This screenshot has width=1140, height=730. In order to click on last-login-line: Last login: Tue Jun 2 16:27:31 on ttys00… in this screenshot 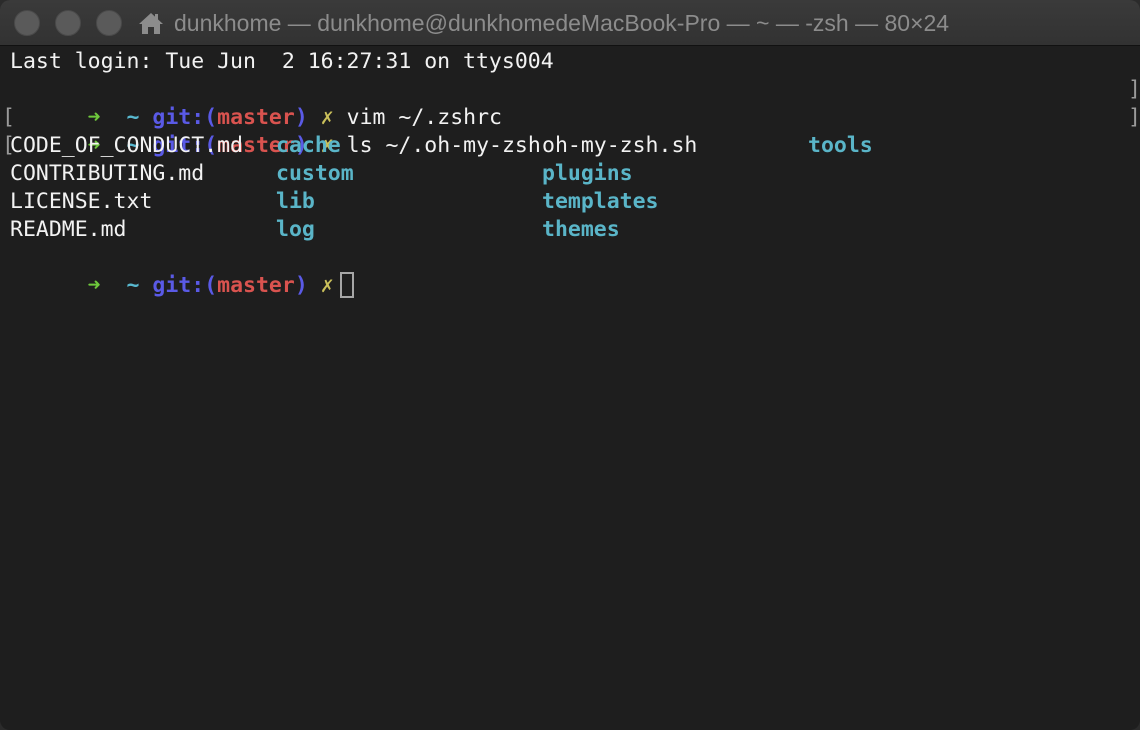, I will do `click(282, 61)`.